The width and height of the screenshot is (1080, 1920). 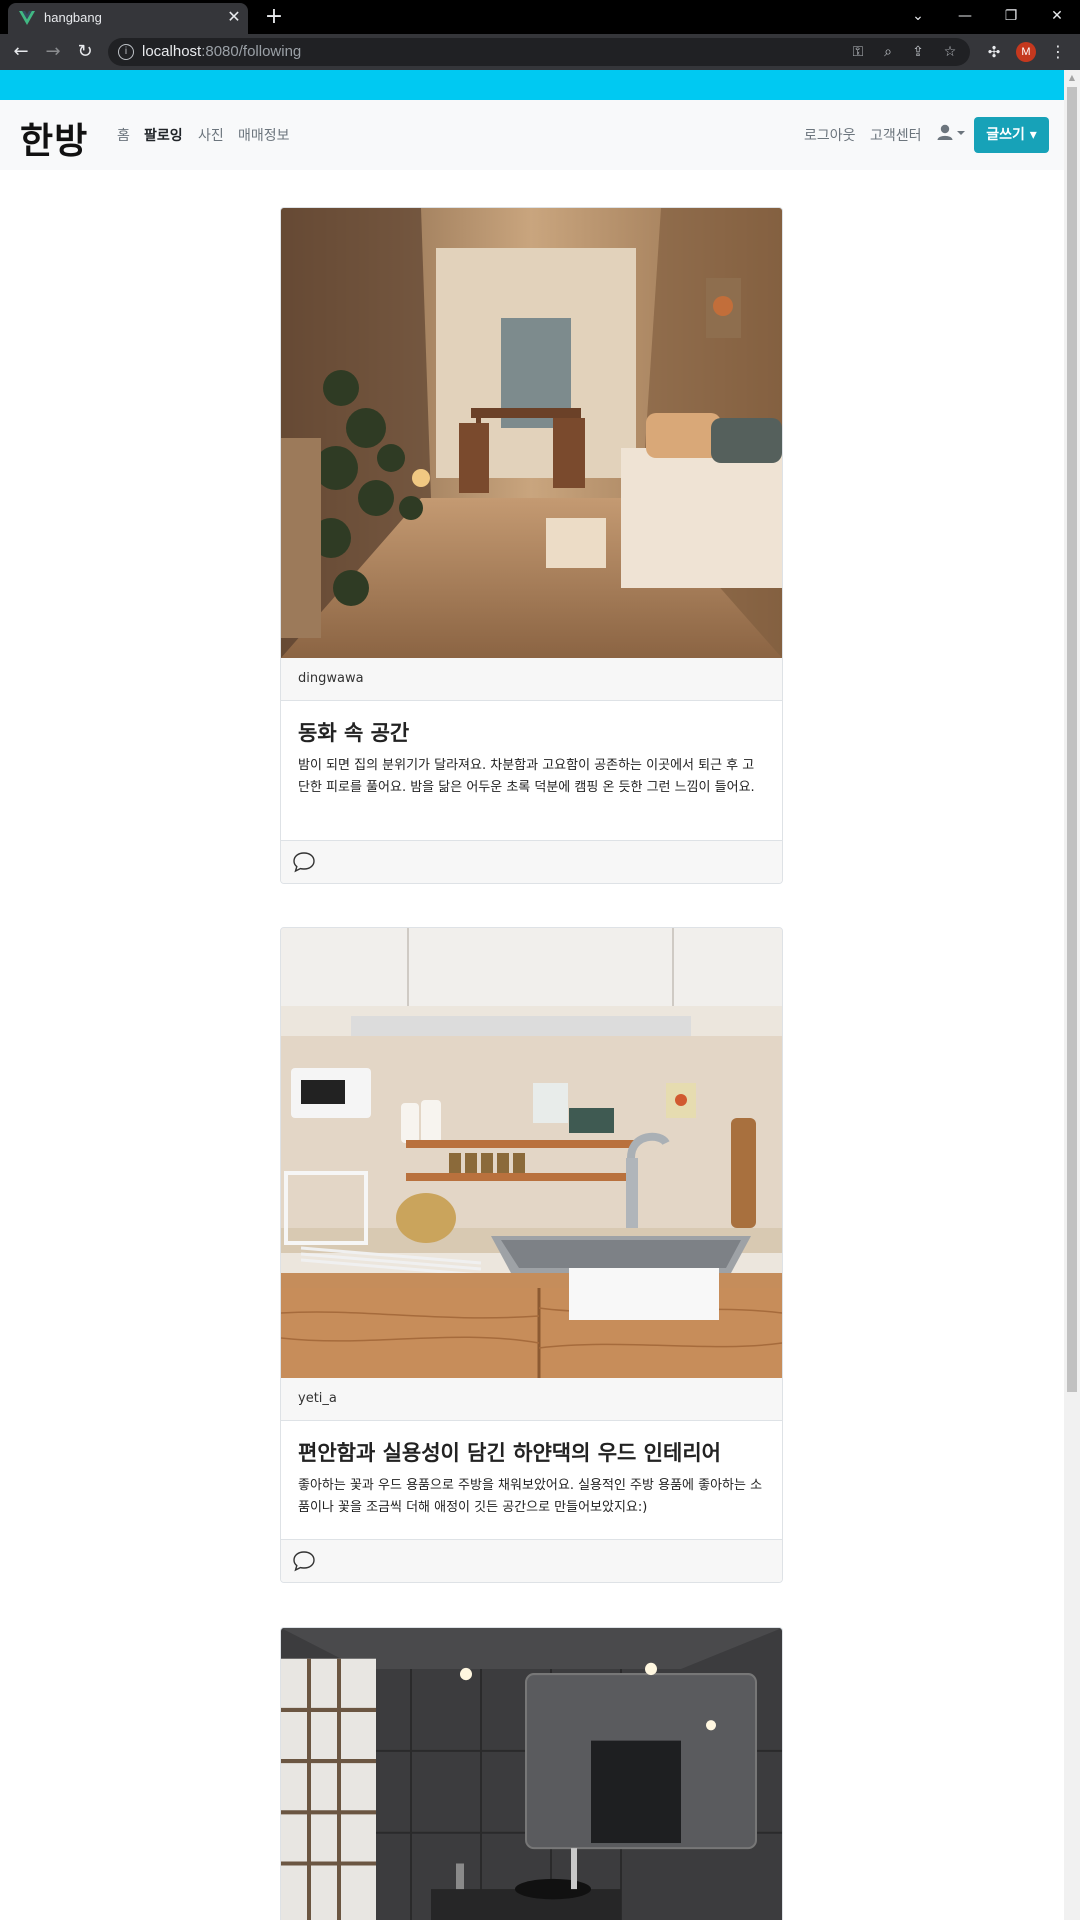 What do you see at coordinates (531, 1153) in the screenshot?
I see `post-image-kitchen` at bounding box center [531, 1153].